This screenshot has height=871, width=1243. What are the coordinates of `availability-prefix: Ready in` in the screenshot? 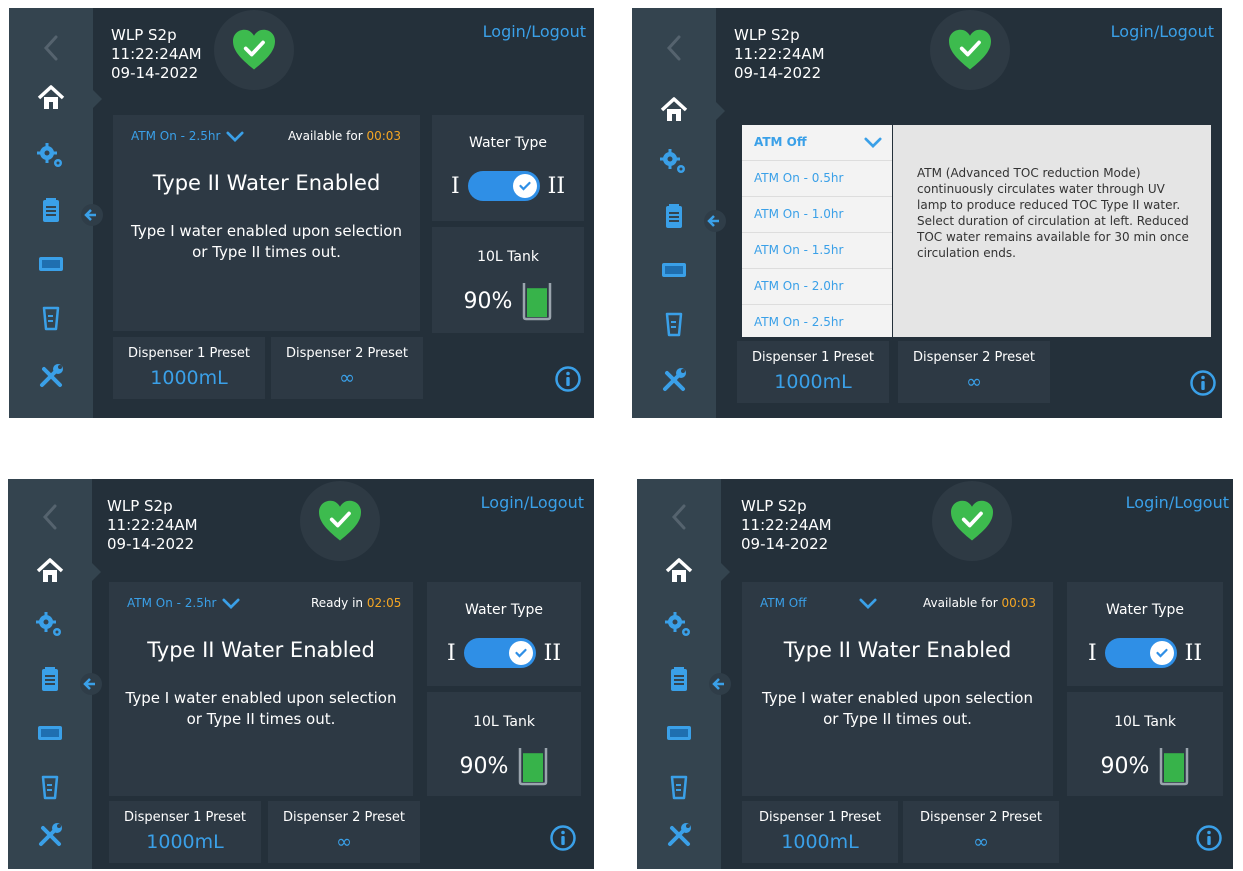 It's located at (337, 603).